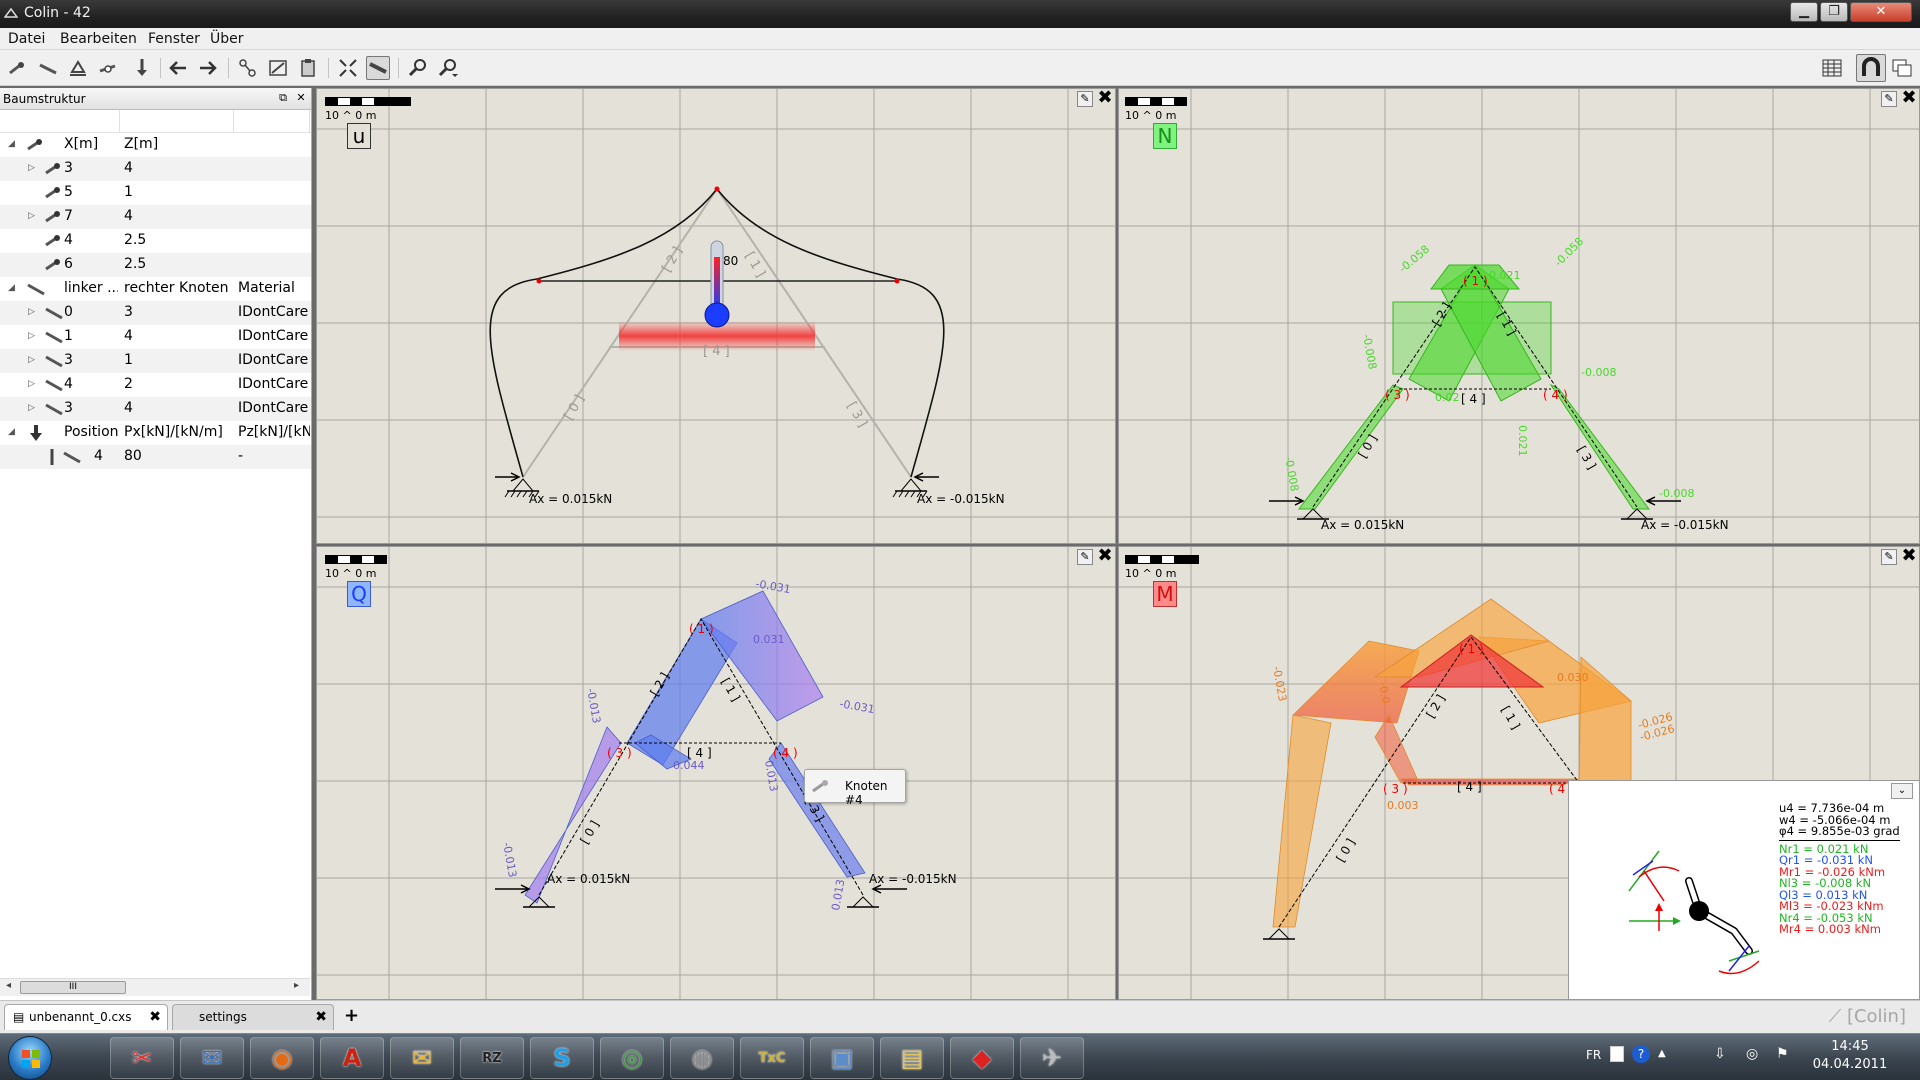 The height and width of the screenshot is (1080, 1920). Describe the element at coordinates (1902, 68) in the screenshot. I see `windows-button` at that location.